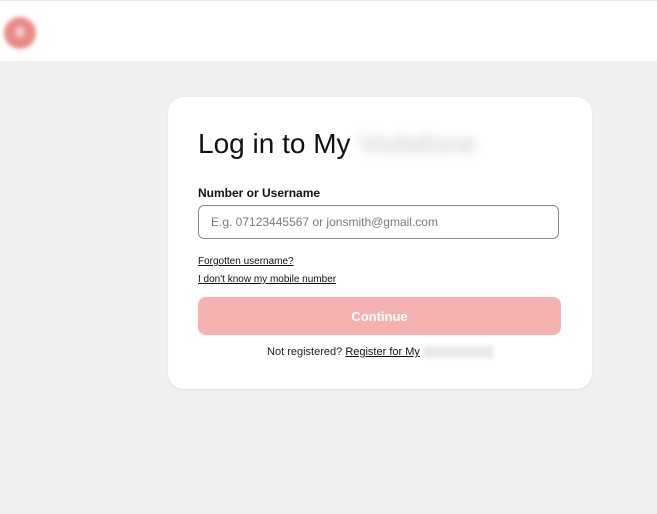  Describe the element at coordinates (417, 143) in the screenshot. I see `page-title-brand: Vodafone` at that location.